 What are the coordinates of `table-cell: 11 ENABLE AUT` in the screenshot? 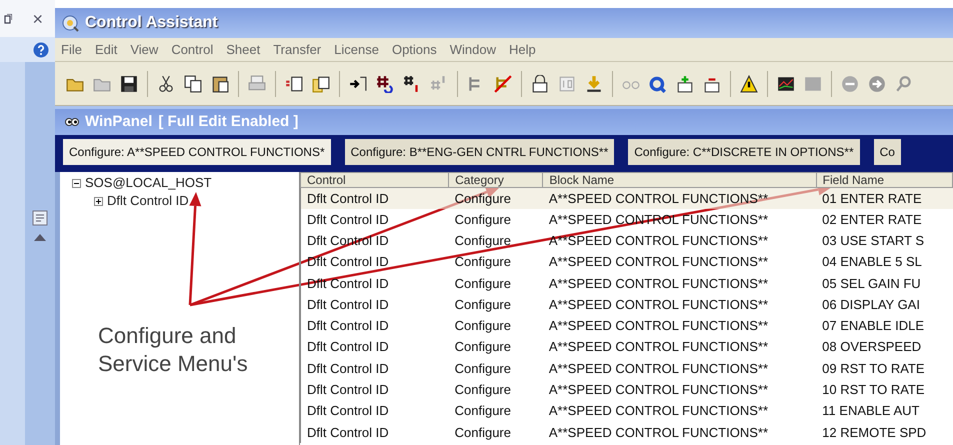 It's located at (884, 411).